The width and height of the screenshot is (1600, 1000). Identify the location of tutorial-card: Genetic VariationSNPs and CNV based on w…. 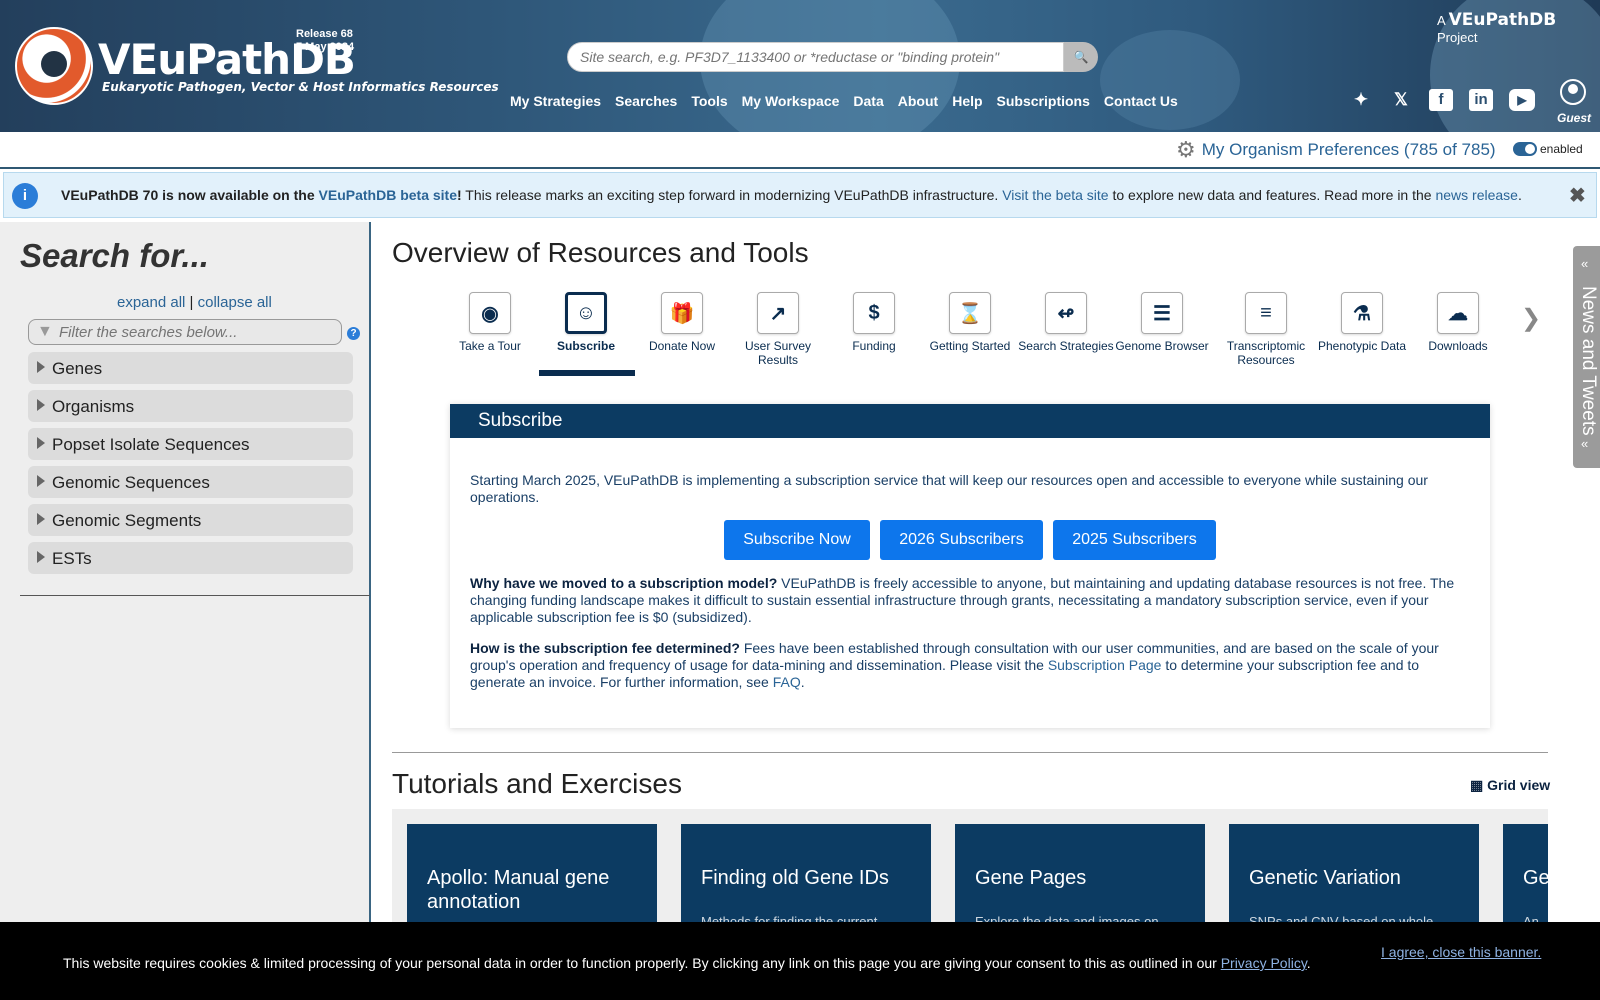
(1354, 876).